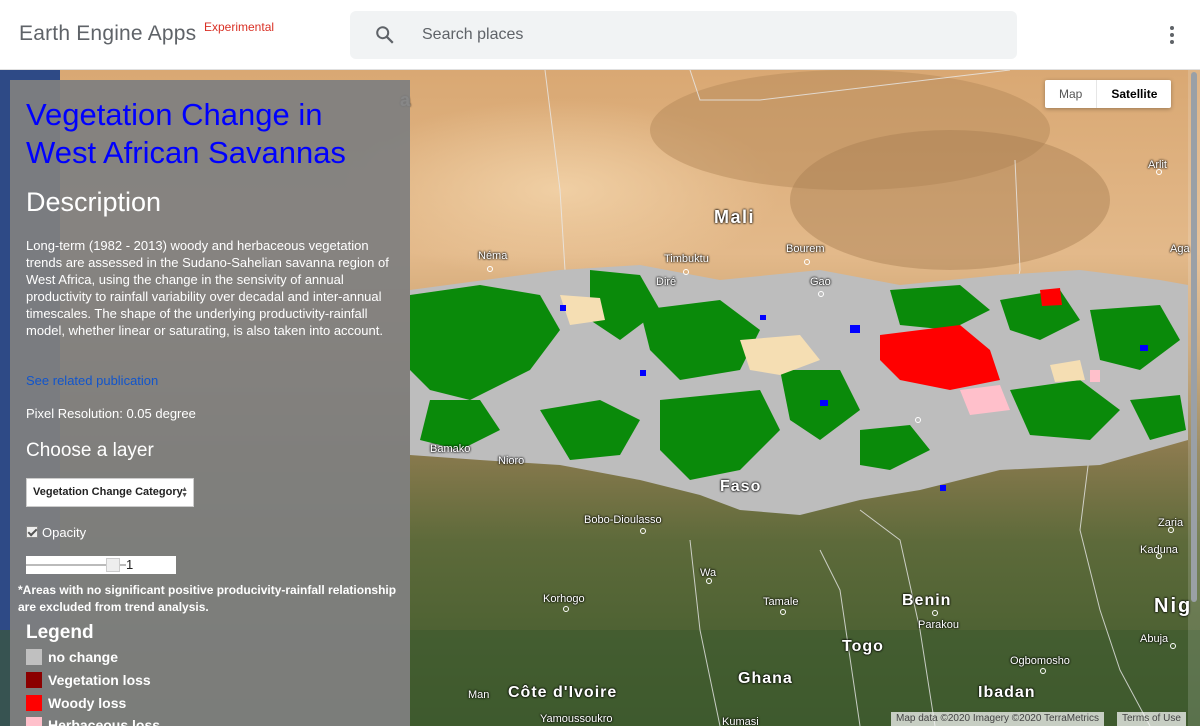  What do you see at coordinates (805, 249) in the screenshot?
I see `map-label-bourem: Bourem` at bounding box center [805, 249].